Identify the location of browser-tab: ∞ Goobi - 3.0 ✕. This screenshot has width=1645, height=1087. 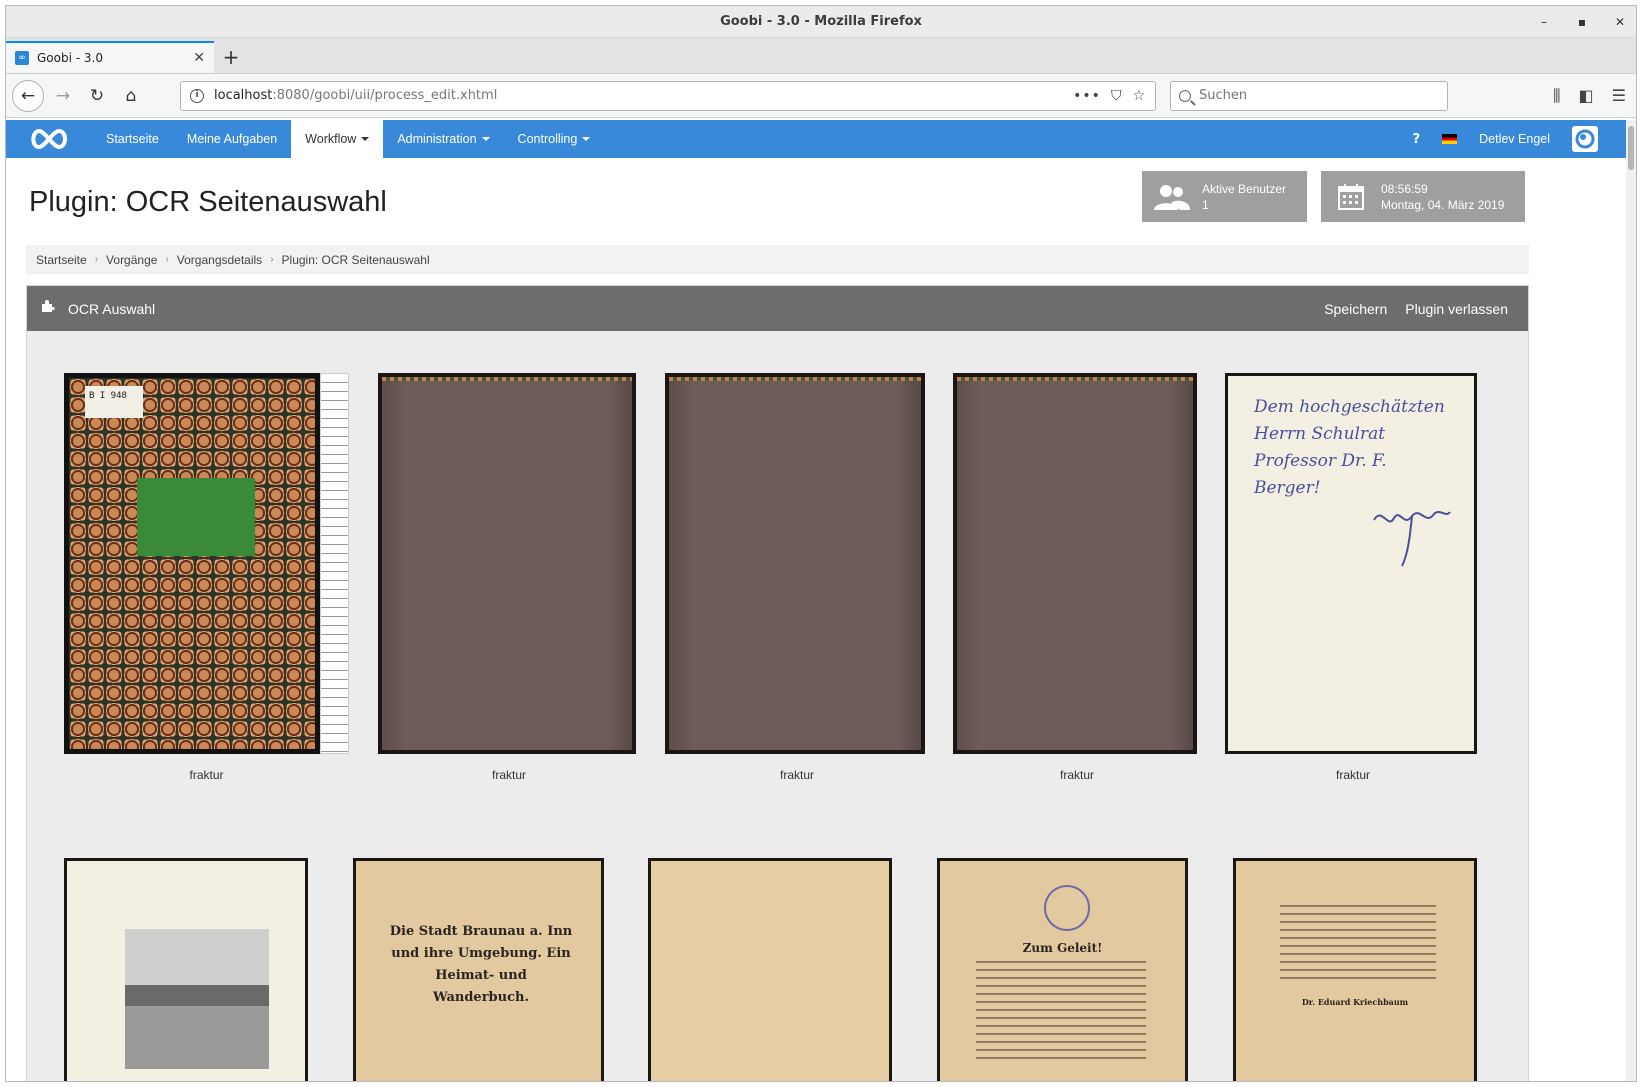
(110, 57).